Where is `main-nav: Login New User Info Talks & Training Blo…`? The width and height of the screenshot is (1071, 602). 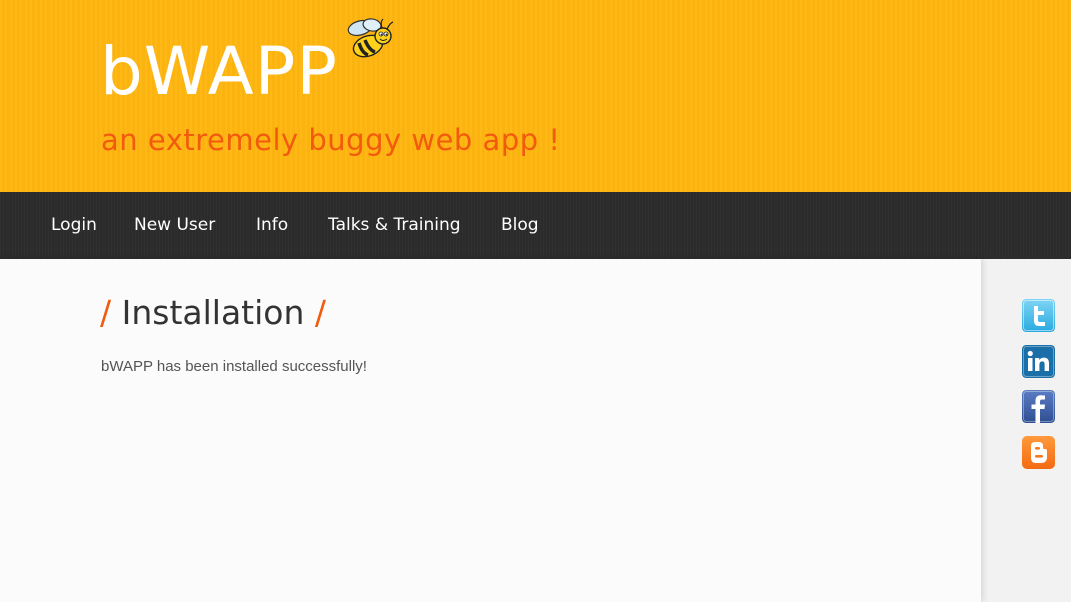 main-nav: Login New User Info Talks & Training Blo… is located at coordinates (535, 225).